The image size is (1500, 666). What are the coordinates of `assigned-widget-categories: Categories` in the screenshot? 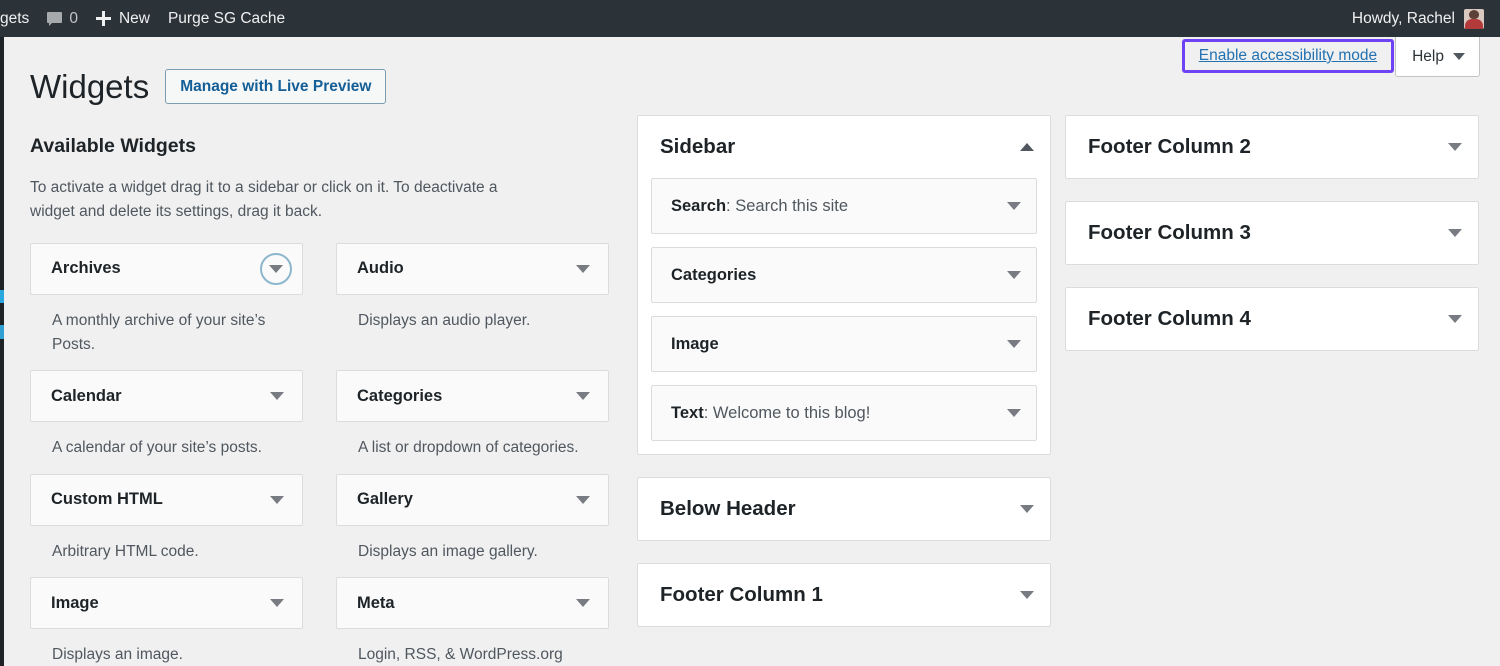 It's located at (844, 275).